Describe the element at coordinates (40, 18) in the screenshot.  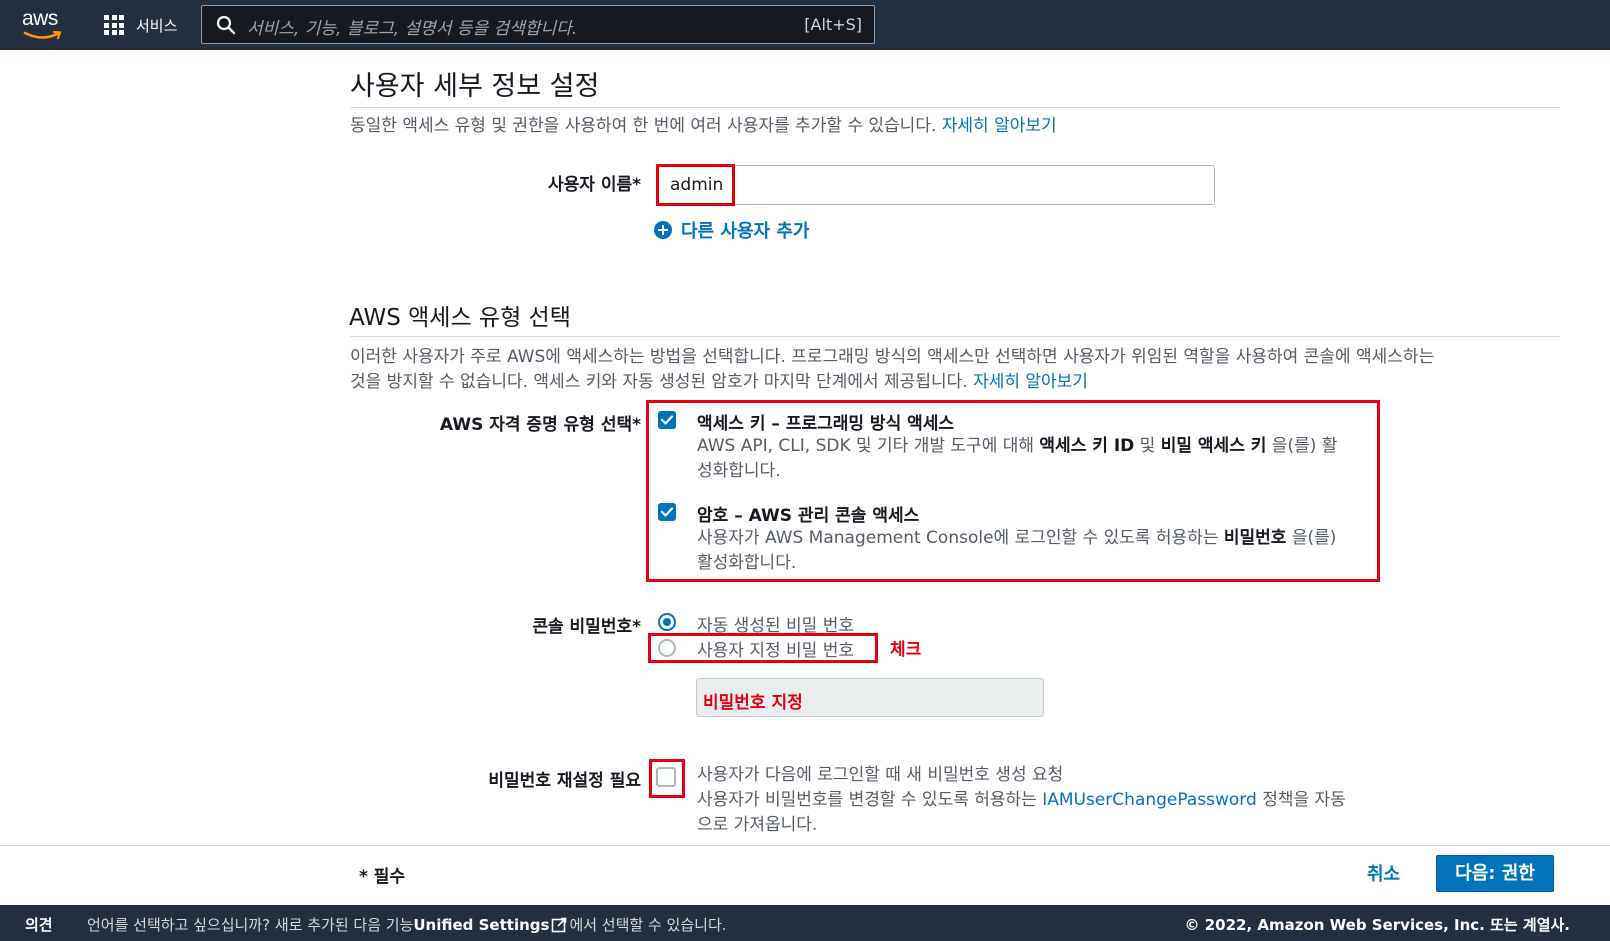
I see `aws-logo-text: aws` at that location.